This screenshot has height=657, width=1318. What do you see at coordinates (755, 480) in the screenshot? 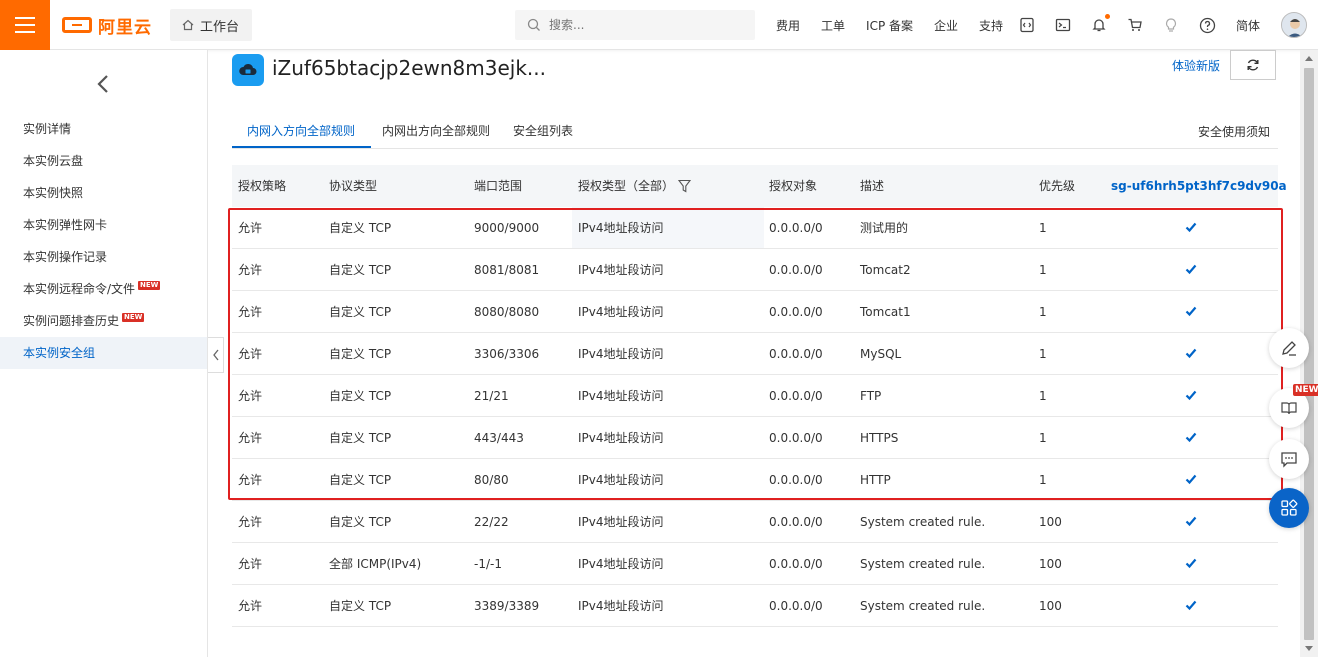
I see `table-row: 允许 自定义 TCP 80/80 IPv4地址段访问 0.0.0.0/0 HTTP 1` at bounding box center [755, 480].